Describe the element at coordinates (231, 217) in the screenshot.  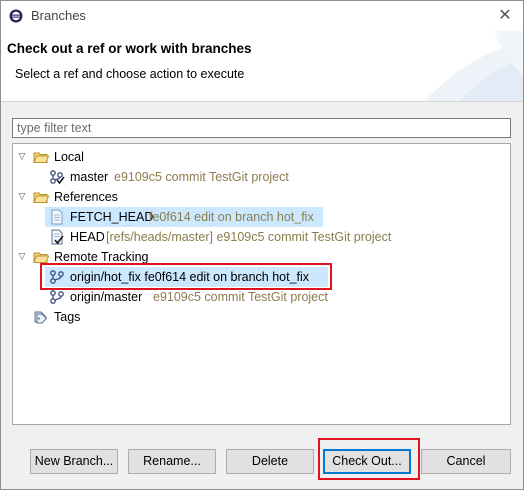
I see `ref-detail: fe0f614 edit on branch hot_fix` at that location.